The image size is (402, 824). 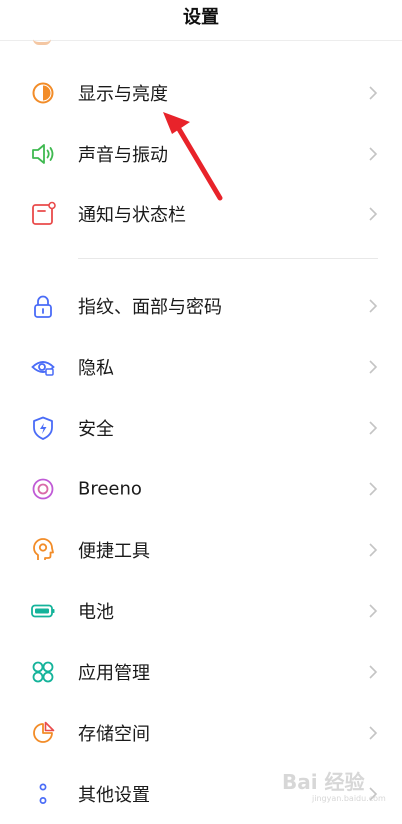 I want to click on header-bar: 设置, so click(x=201, y=22).